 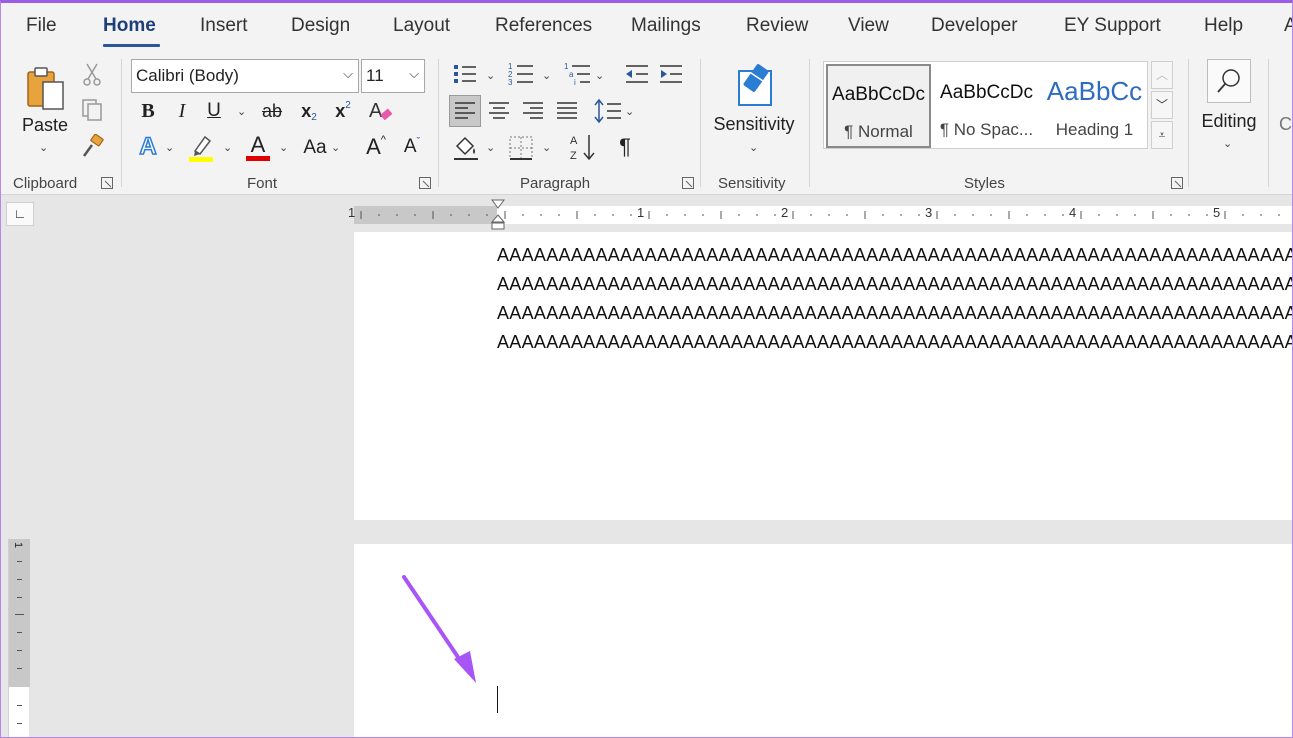 What do you see at coordinates (521, 74) in the screenshot?
I see `numbering-button: 123` at bounding box center [521, 74].